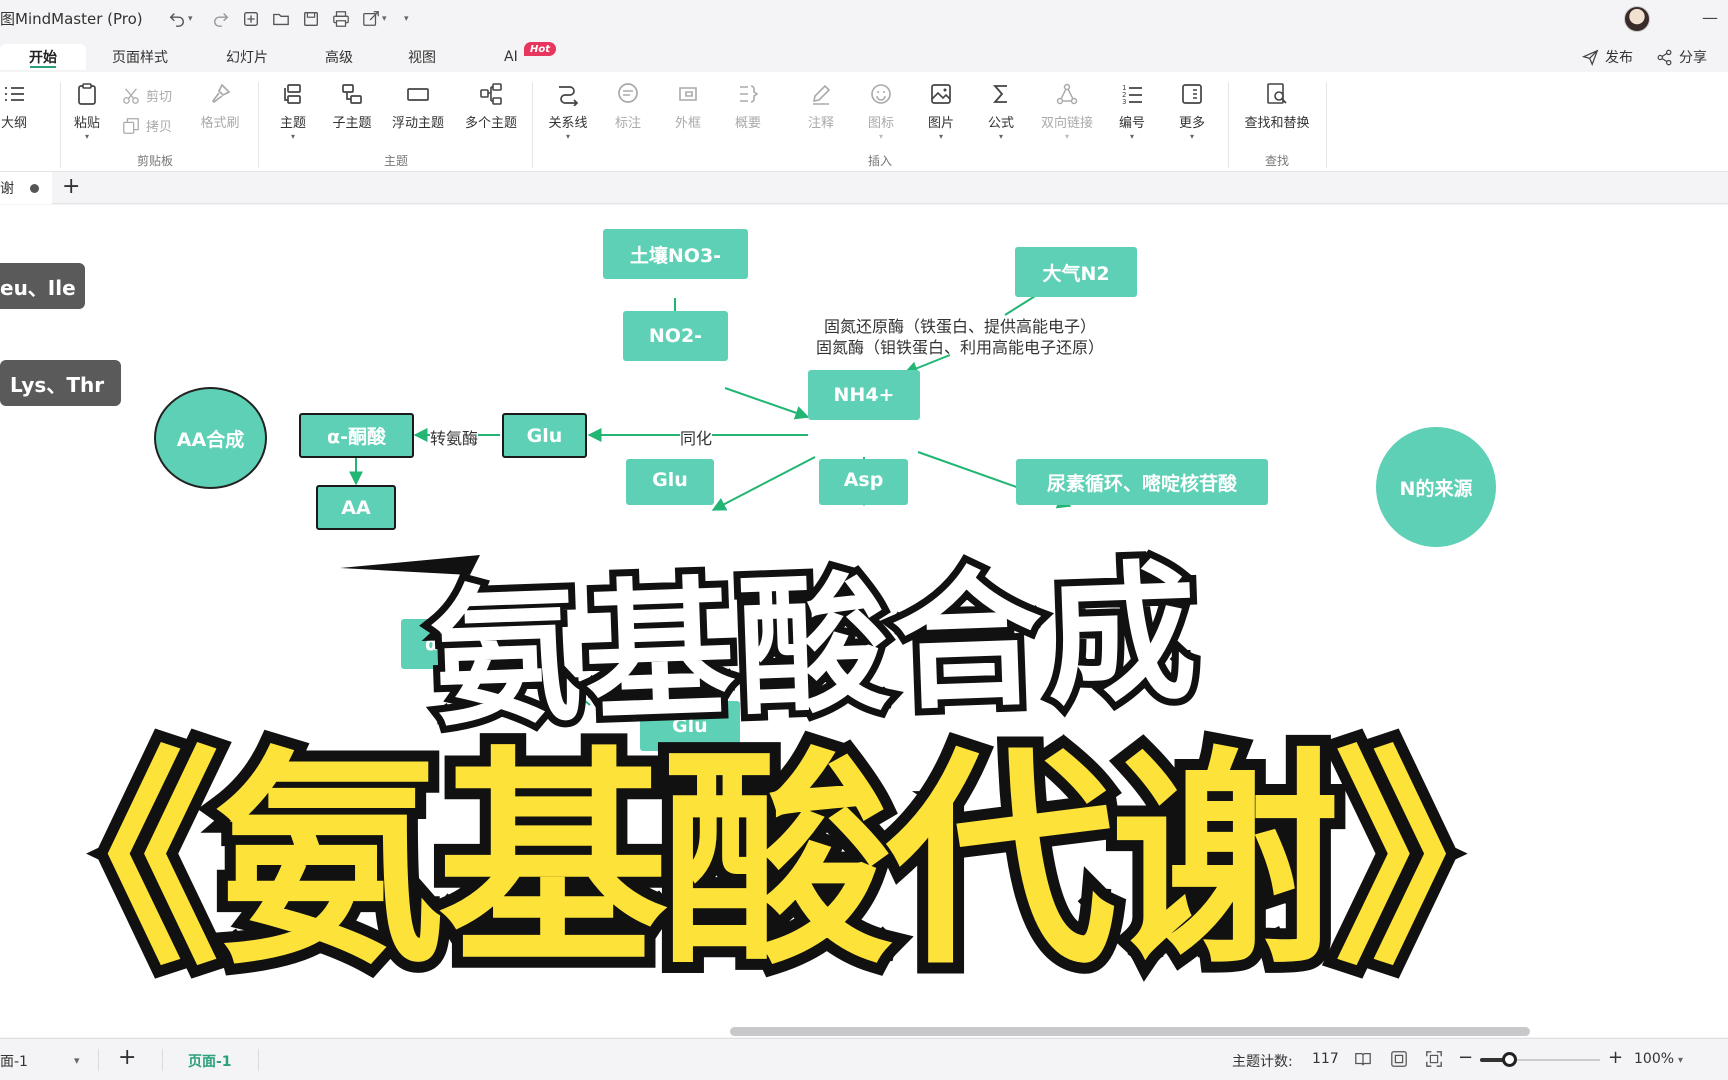 This screenshot has width=1728, height=1080. I want to click on save-icon, so click(311, 19).